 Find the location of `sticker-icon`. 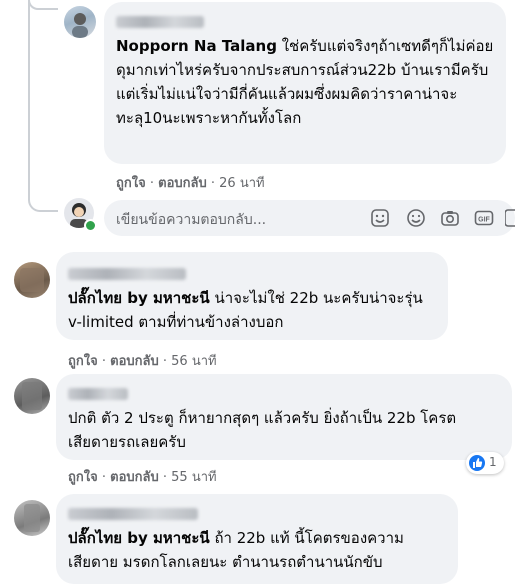

sticker-icon is located at coordinates (380, 218).